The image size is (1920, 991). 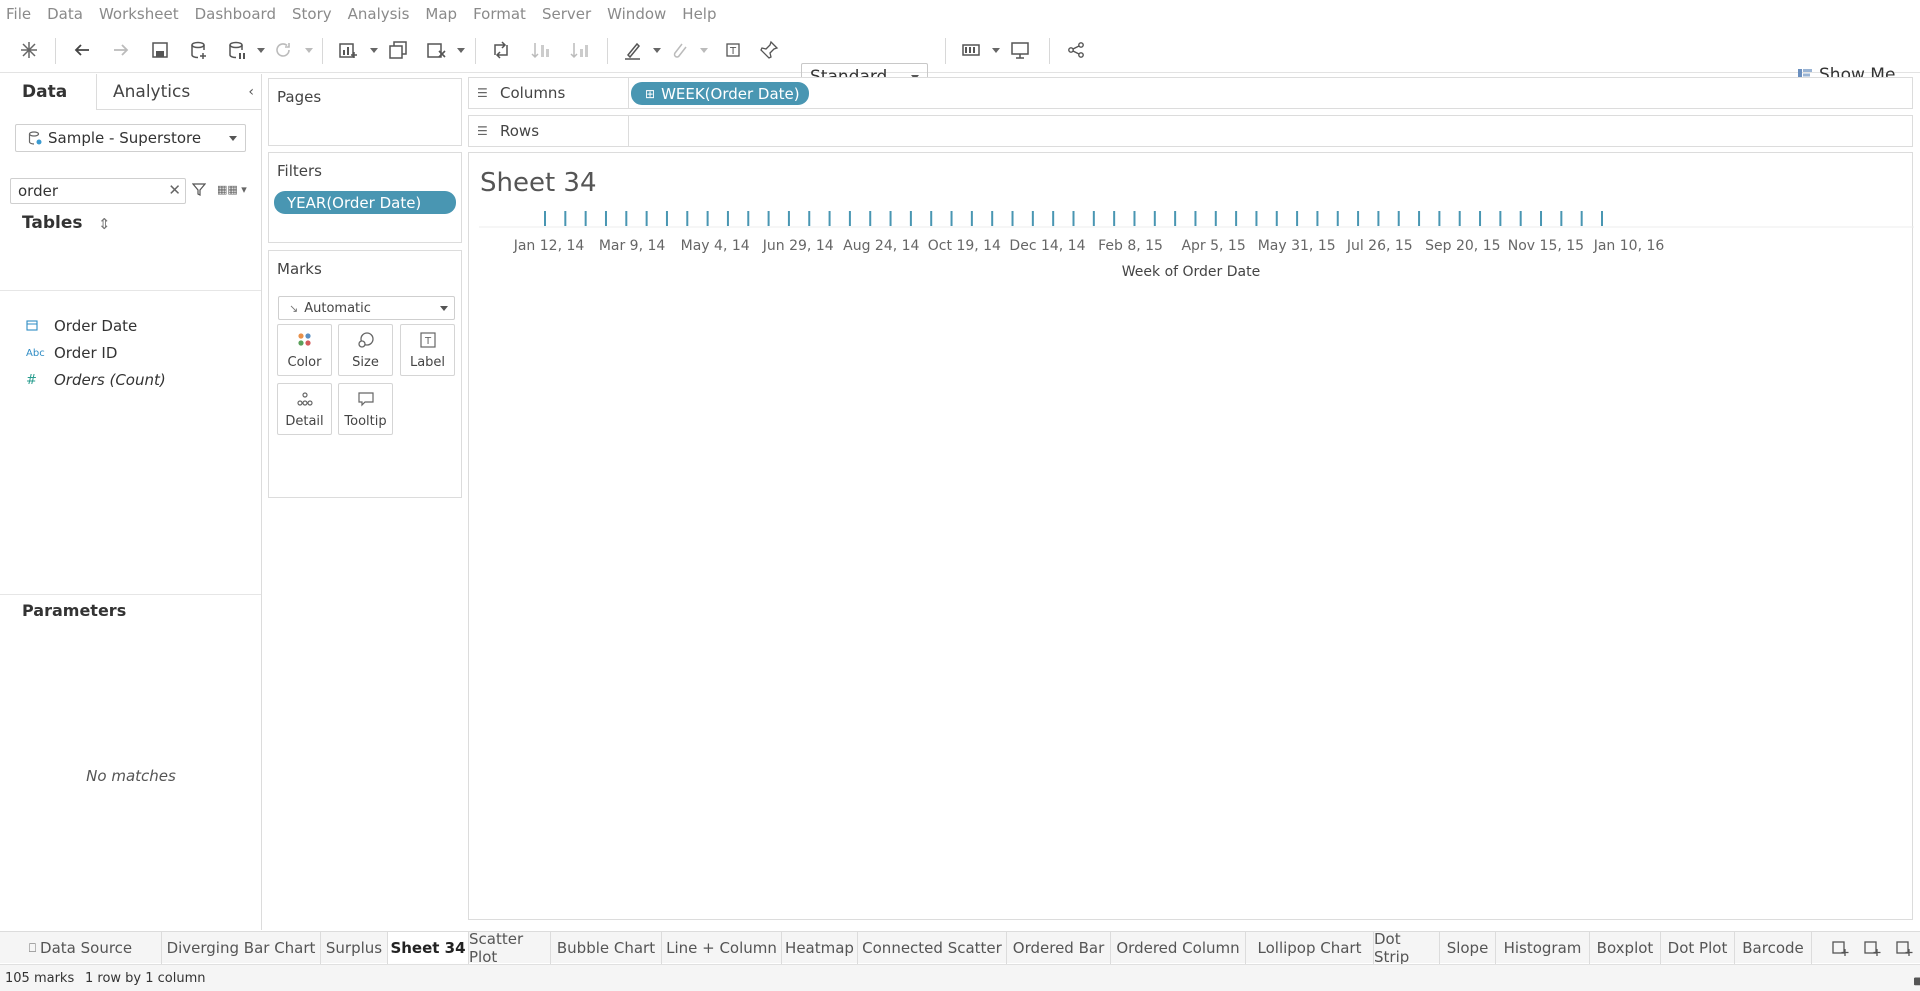 I want to click on share-icon, so click(x=1076, y=50).